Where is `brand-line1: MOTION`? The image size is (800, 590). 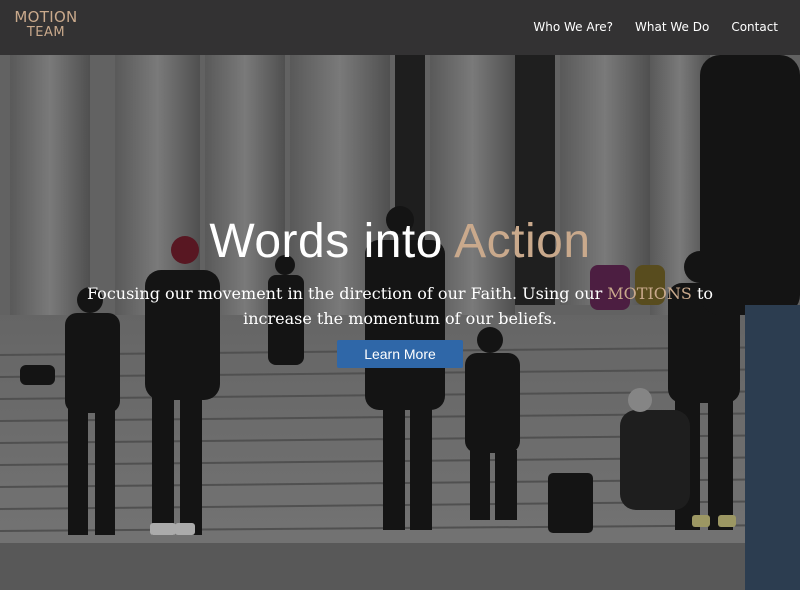 brand-line1: MOTION is located at coordinates (46, 17).